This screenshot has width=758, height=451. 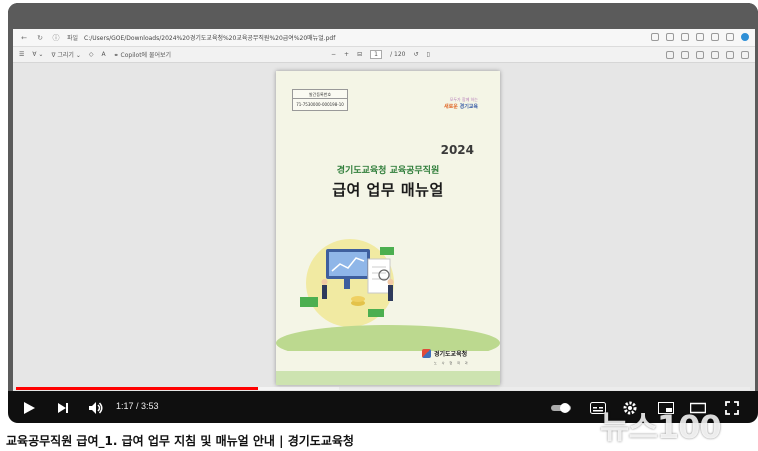 What do you see at coordinates (320, 104) in the screenshot?
I see `registration-number: 71-7530000-000198-10` at bounding box center [320, 104].